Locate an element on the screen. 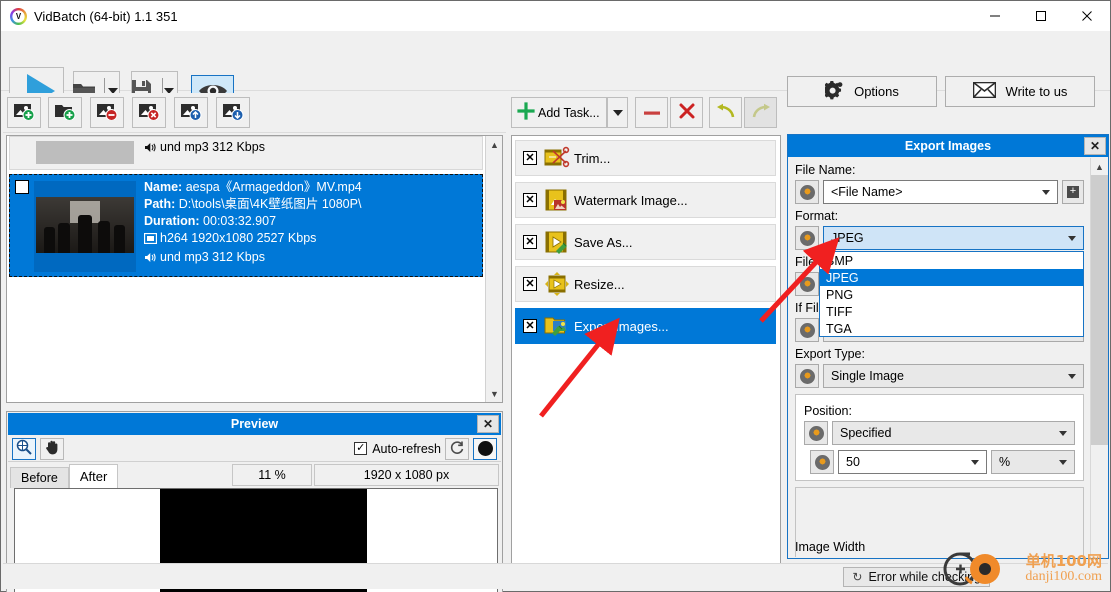  move-up-button is located at coordinates (191, 112).